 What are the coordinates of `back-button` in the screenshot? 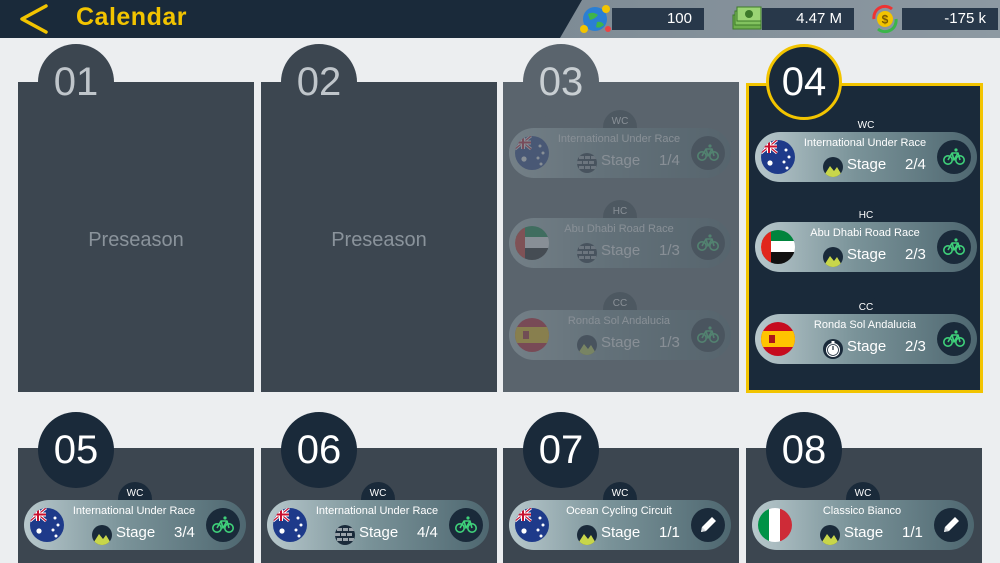 It's located at (33, 19).